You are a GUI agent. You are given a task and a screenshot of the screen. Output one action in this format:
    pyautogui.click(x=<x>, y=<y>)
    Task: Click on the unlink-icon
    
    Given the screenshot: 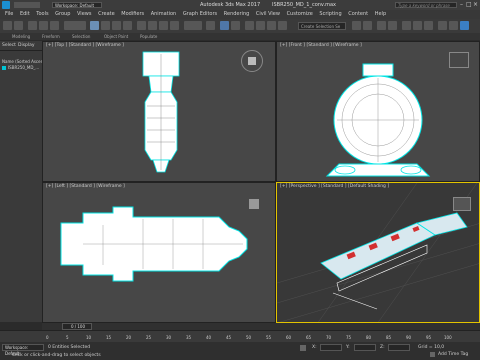 What is the action you would take?
    pyautogui.click(x=43, y=25)
    